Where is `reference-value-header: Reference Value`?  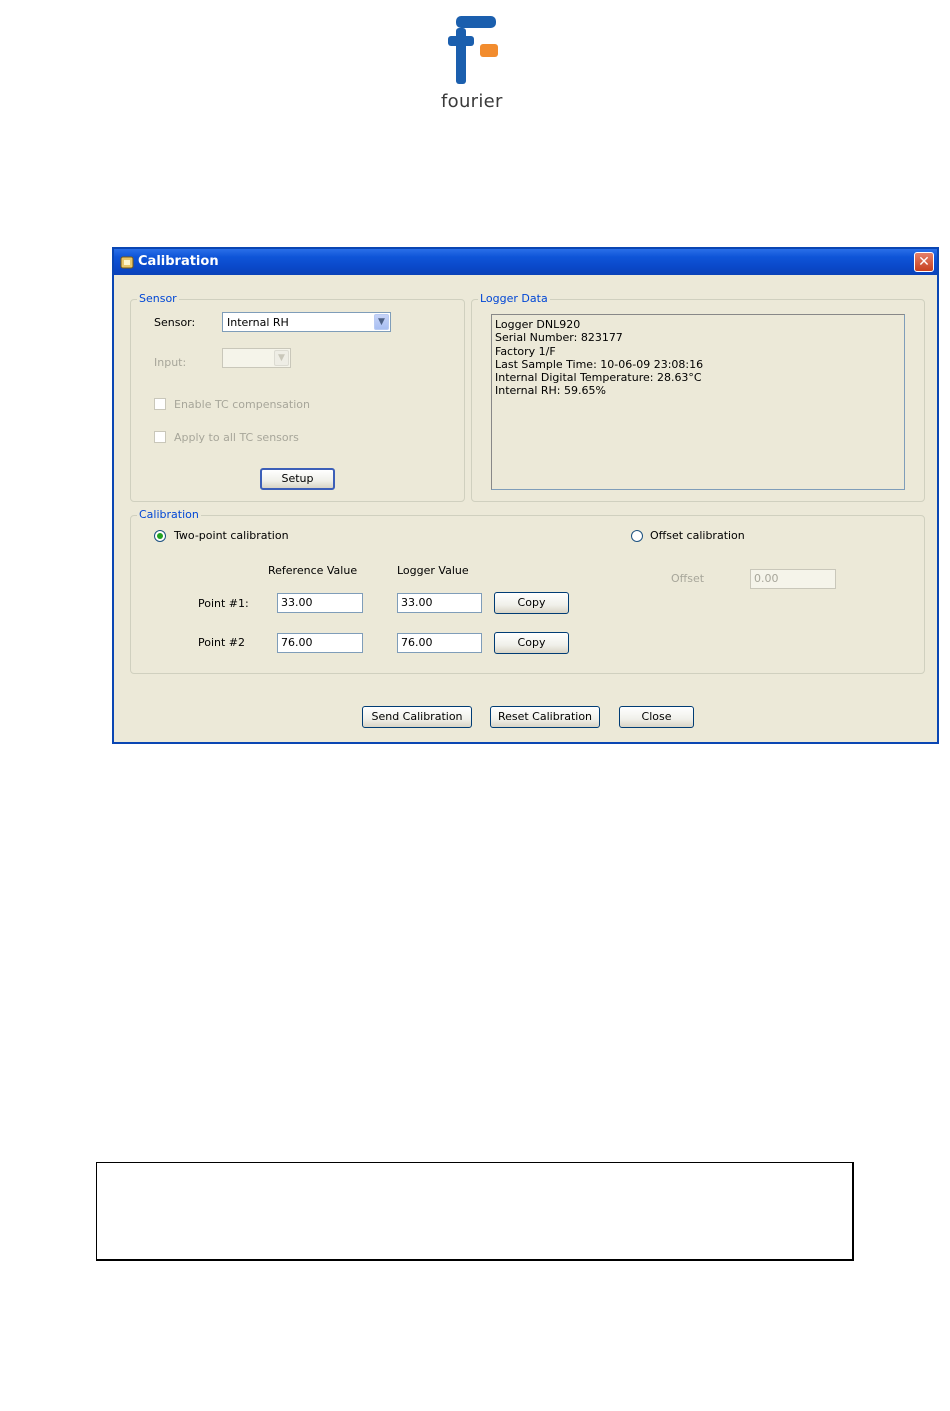 reference-value-header: Reference Value is located at coordinates (313, 570).